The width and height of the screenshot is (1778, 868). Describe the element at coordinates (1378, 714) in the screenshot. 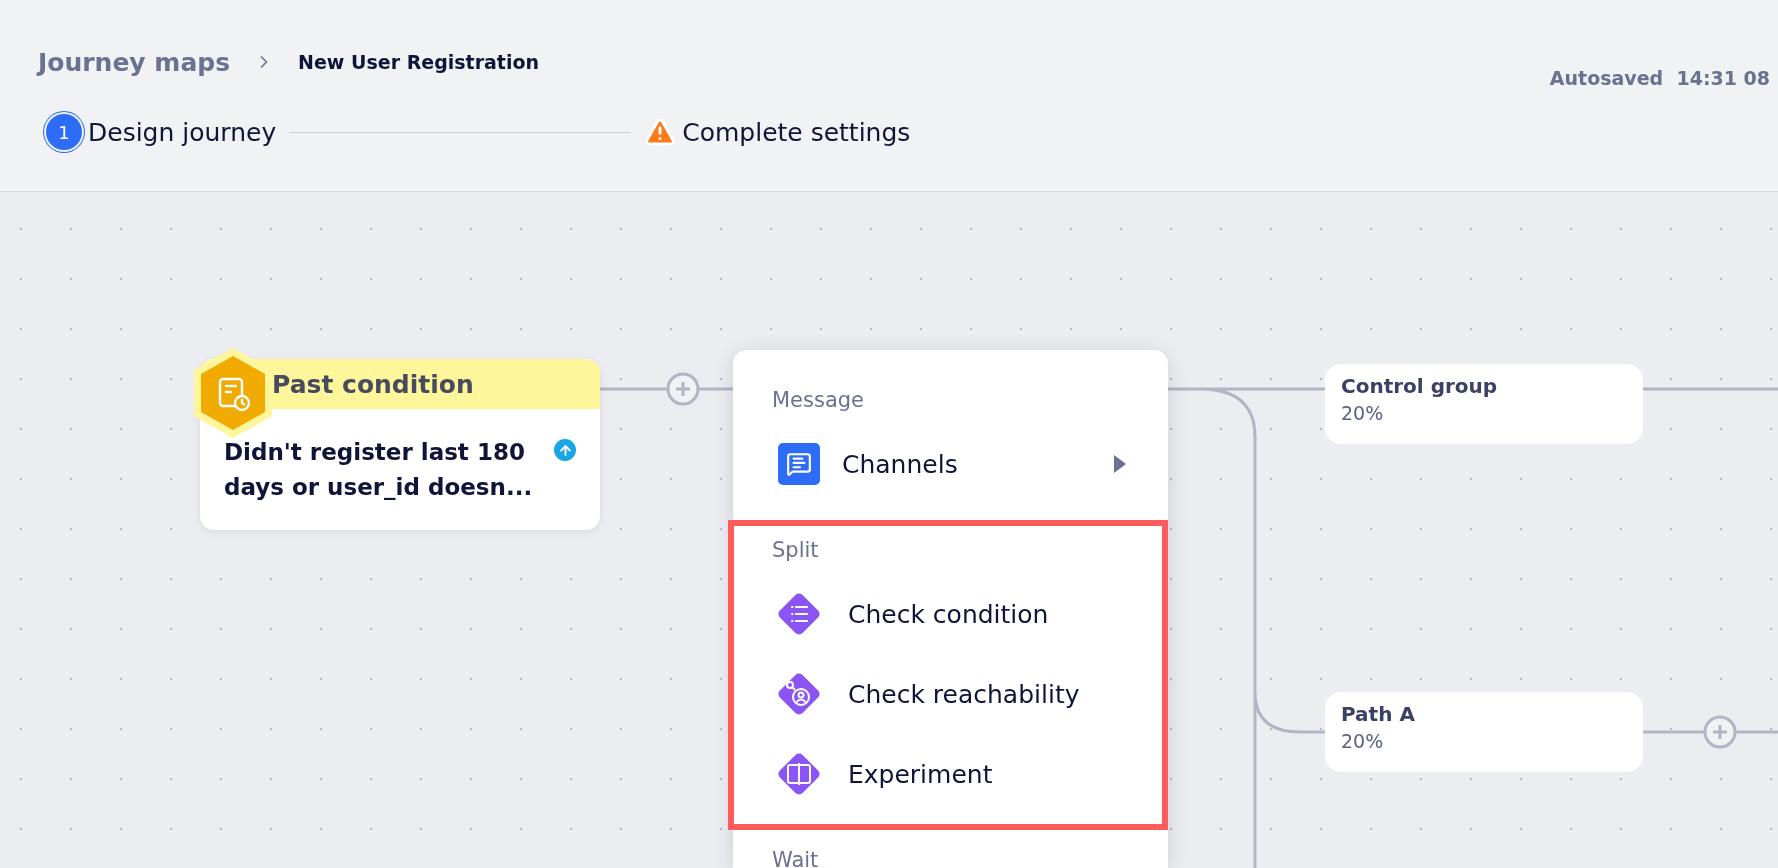

I see `branch-name: Path A` at that location.